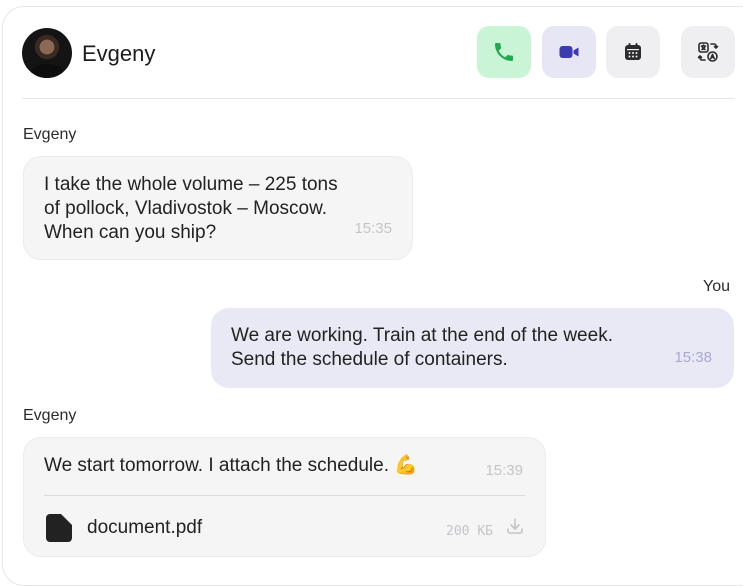  Describe the element at coordinates (118, 54) in the screenshot. I see `contact-name: Evgeny` at that location.